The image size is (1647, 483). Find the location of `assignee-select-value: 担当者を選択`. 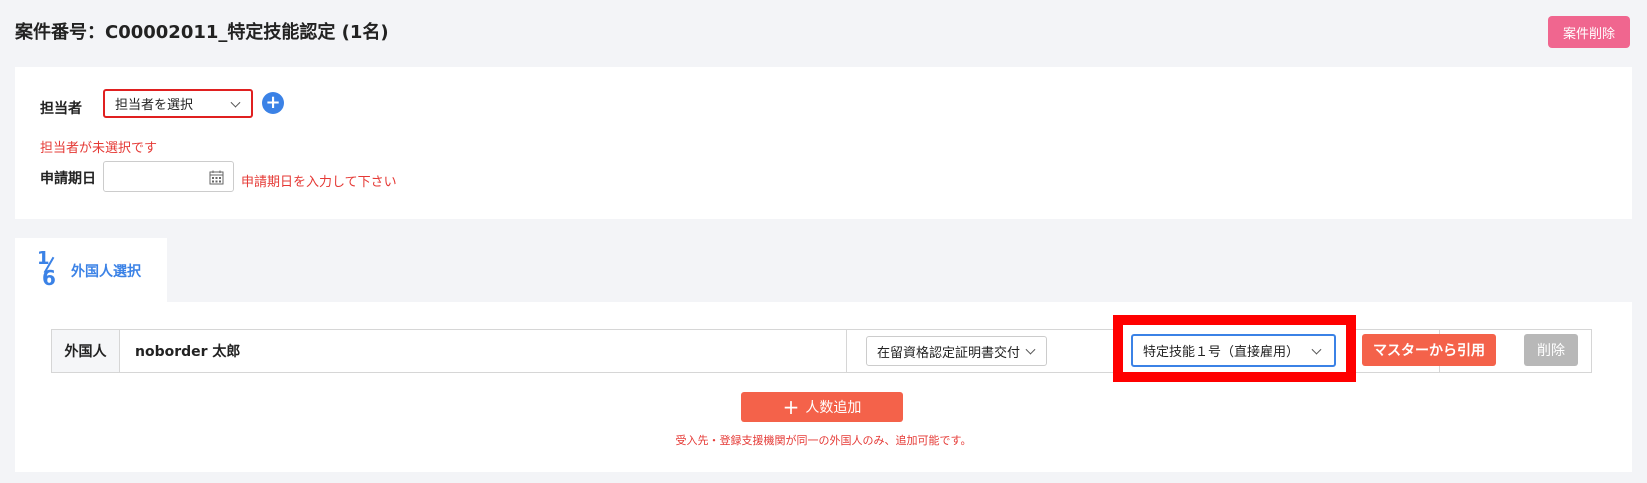

assignee-select-value: 担当者を選択 is located at coordinates (154, 105).